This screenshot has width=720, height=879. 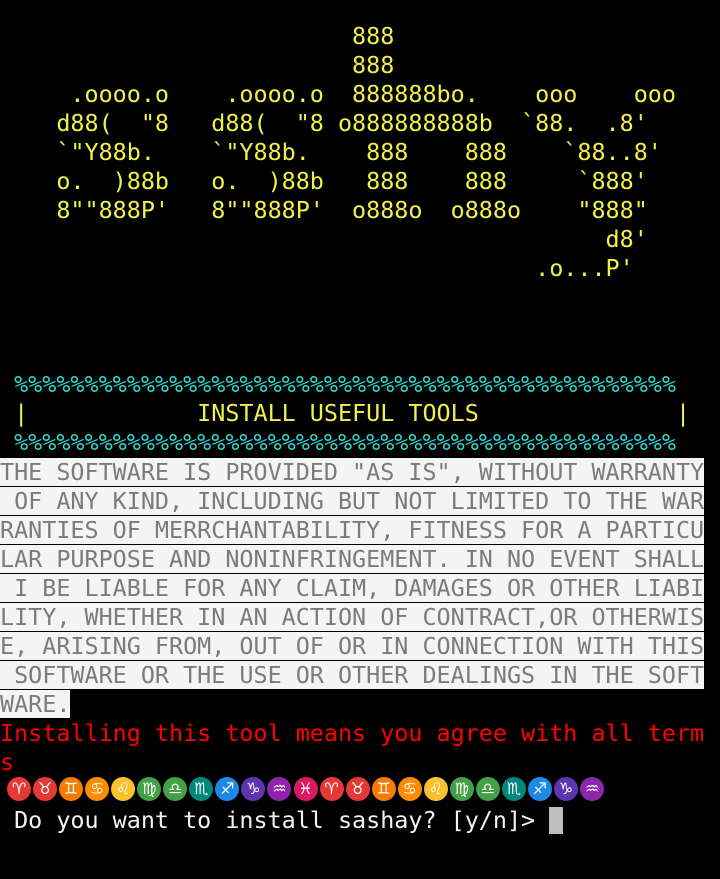 I want to click on warning-line: s, so click(x=7, y=762).